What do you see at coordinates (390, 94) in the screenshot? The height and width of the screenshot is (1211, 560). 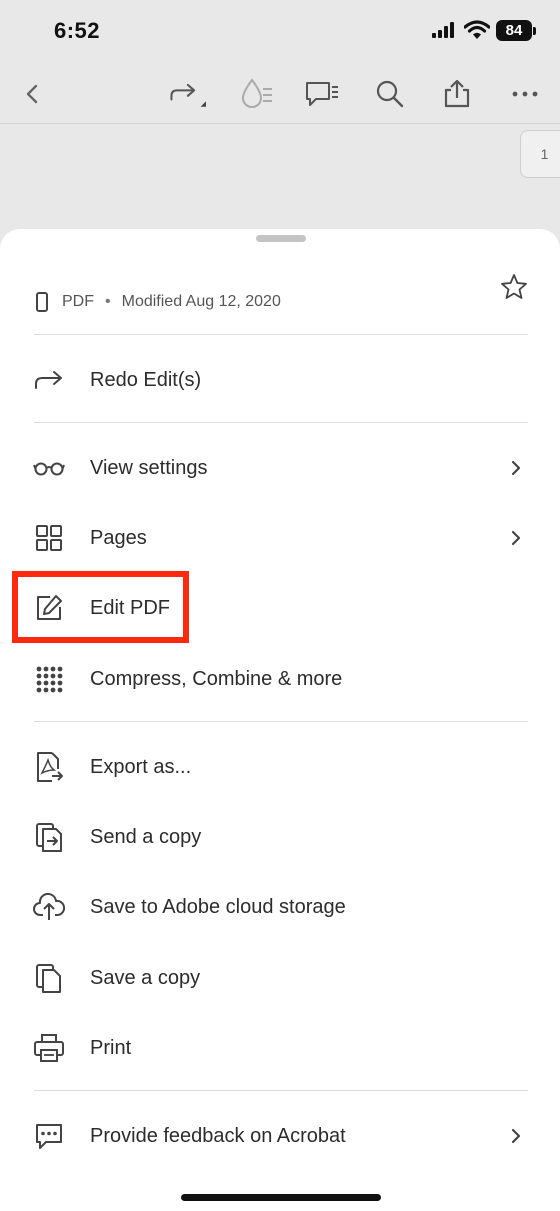 I see `search-icon` at bounding box center [390, 94].